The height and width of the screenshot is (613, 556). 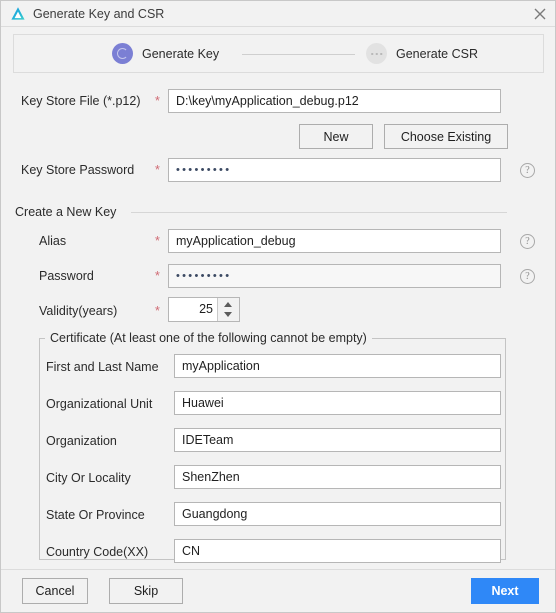 What do you see at coordinates (157, 311) in the screenshot?
I see `validity-required-marker: *` at bounding box center [157, 311].